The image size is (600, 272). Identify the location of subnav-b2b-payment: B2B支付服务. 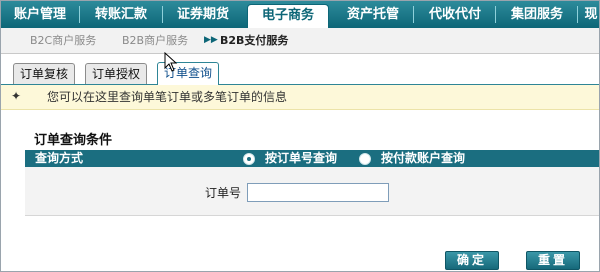
(254, 40).